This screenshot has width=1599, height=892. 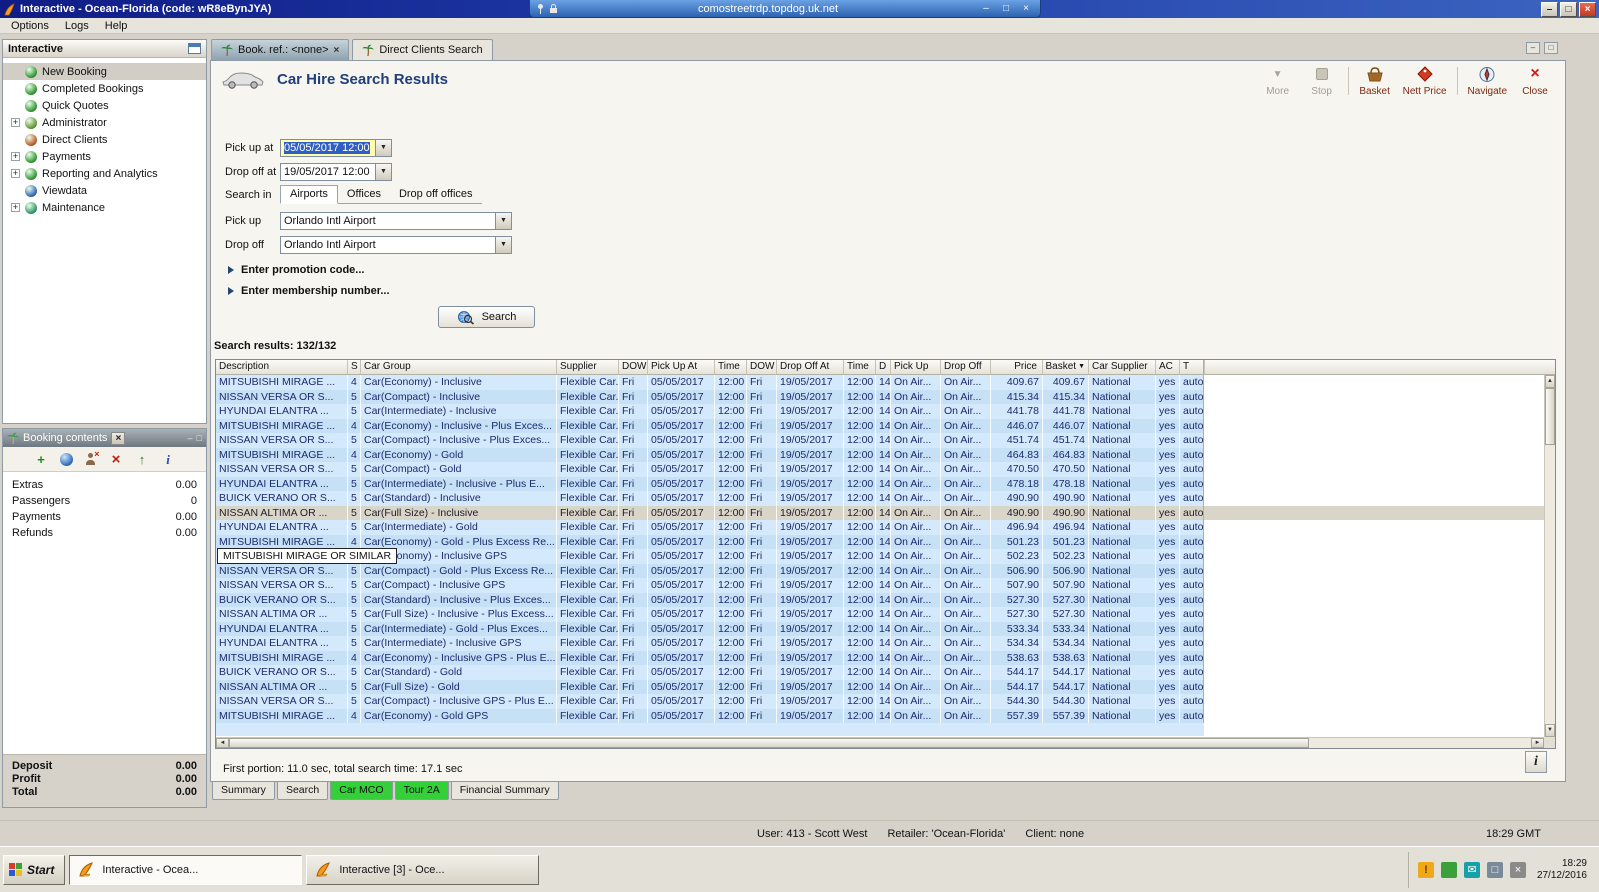 What do you see at coordinates (282, 367) in the screenshot?
I see `column-header: Description` at bounding box center [282, 367].